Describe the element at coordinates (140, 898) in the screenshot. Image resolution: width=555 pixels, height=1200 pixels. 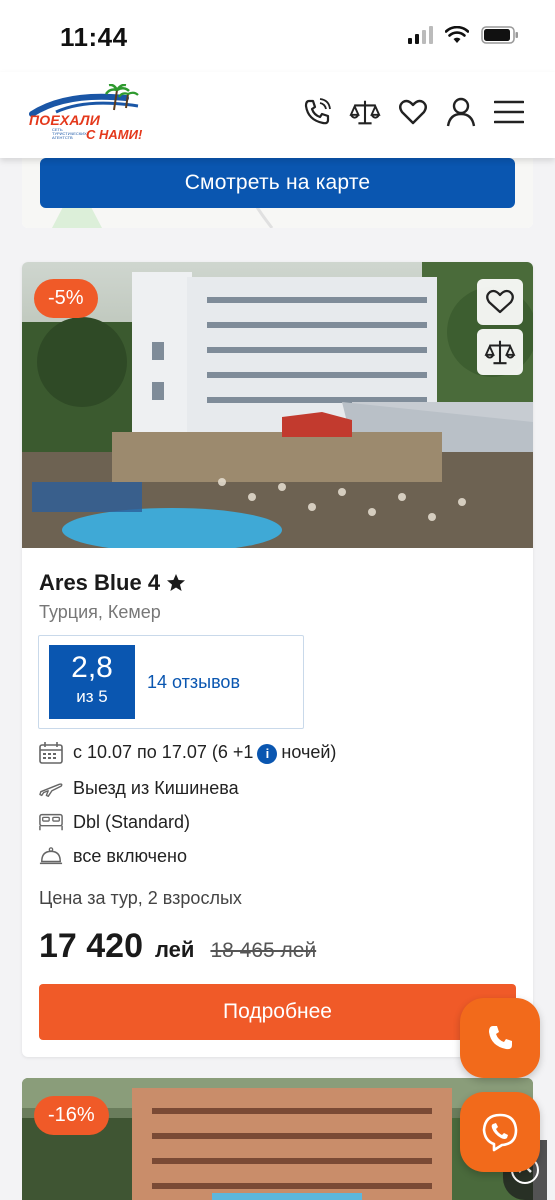
I see `price-label: Цена за тур, 2 взрослых` at that location.